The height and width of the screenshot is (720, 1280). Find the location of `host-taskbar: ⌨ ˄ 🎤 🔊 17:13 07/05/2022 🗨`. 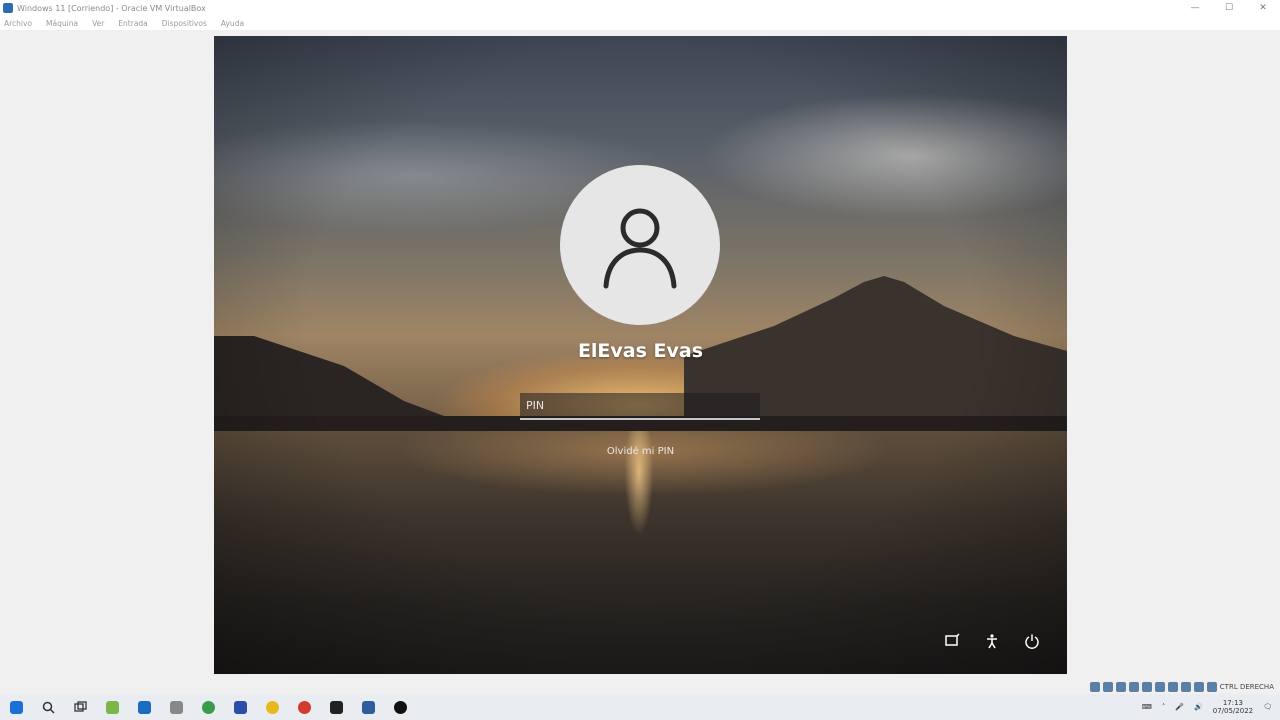

host-taskbar: ⌨ ˄ 🎤 🔊 17:13 07/05/2022 🗨 is located at coordinates (640, 707).